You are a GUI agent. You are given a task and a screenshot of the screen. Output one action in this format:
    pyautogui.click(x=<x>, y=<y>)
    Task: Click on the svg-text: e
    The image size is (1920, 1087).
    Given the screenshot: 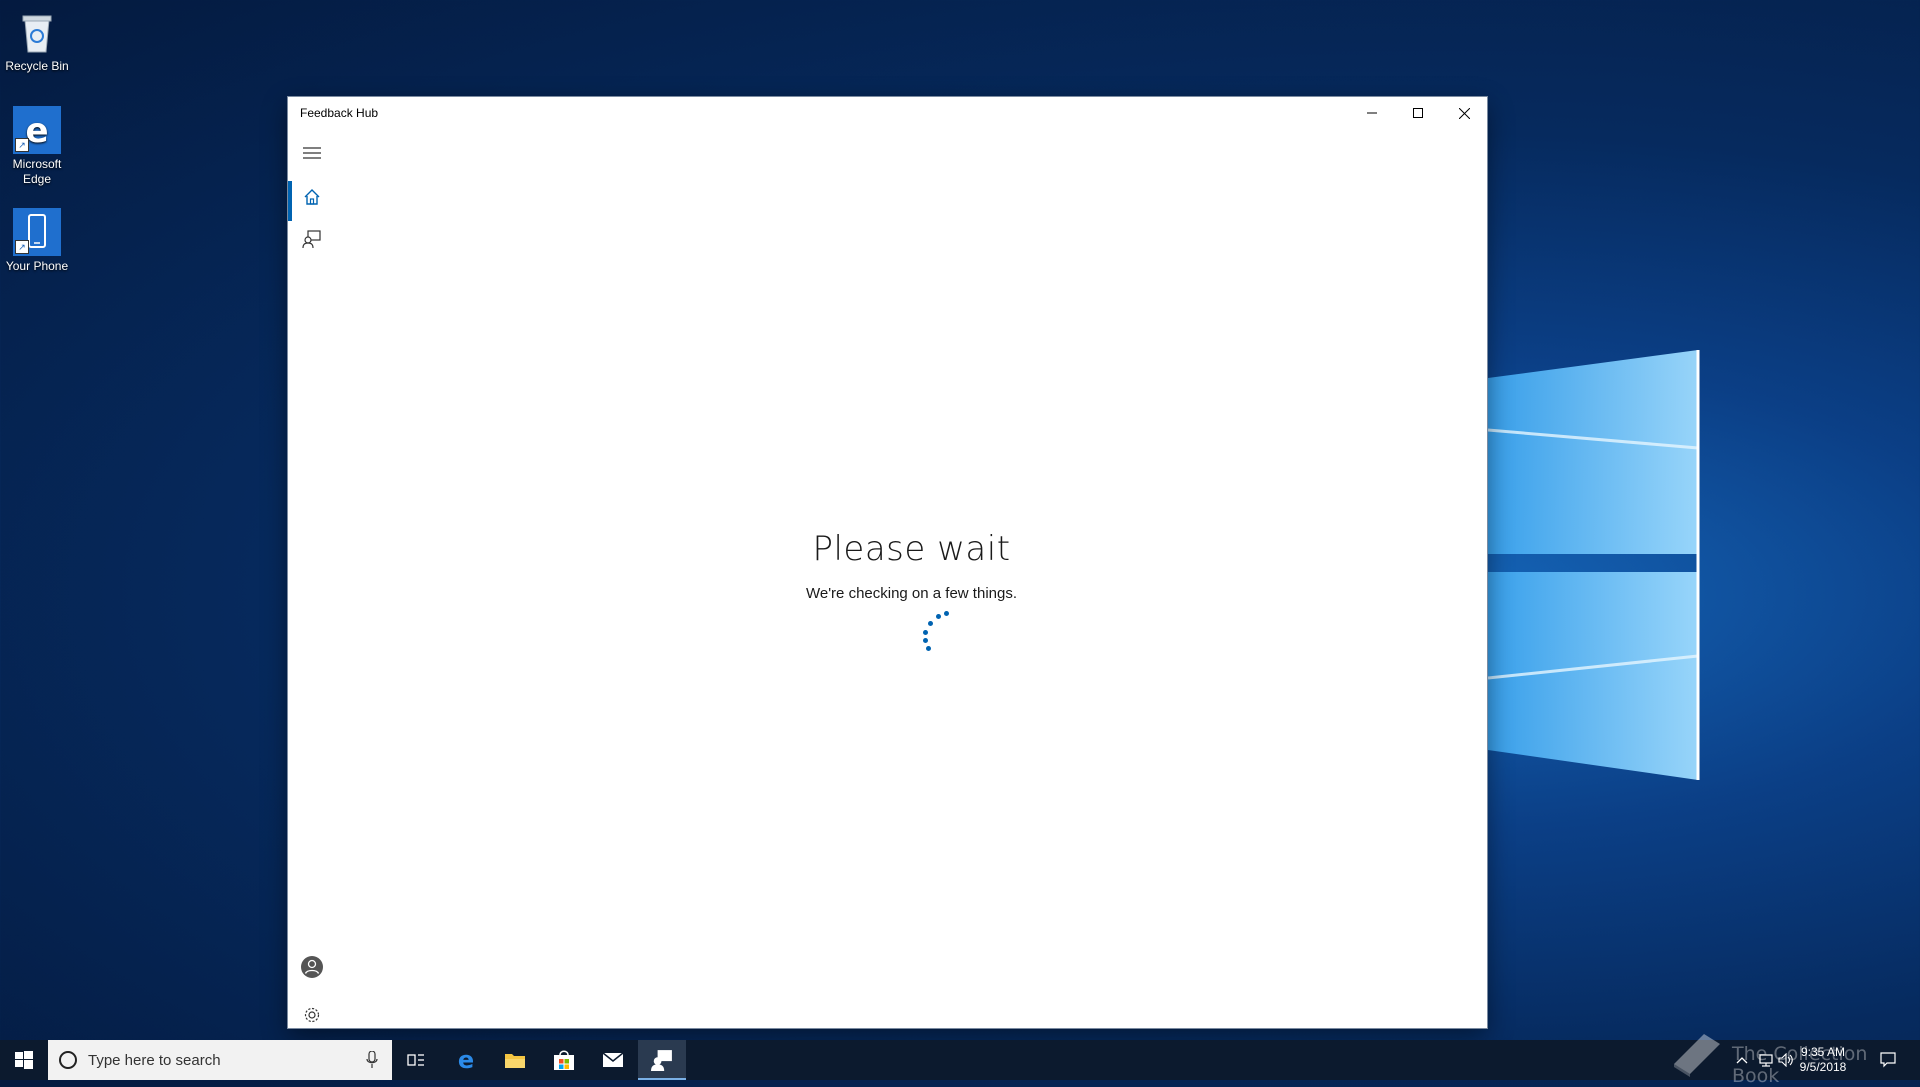 What is the action you would take?
    pyautogui.click(x=466, y=1060)
    